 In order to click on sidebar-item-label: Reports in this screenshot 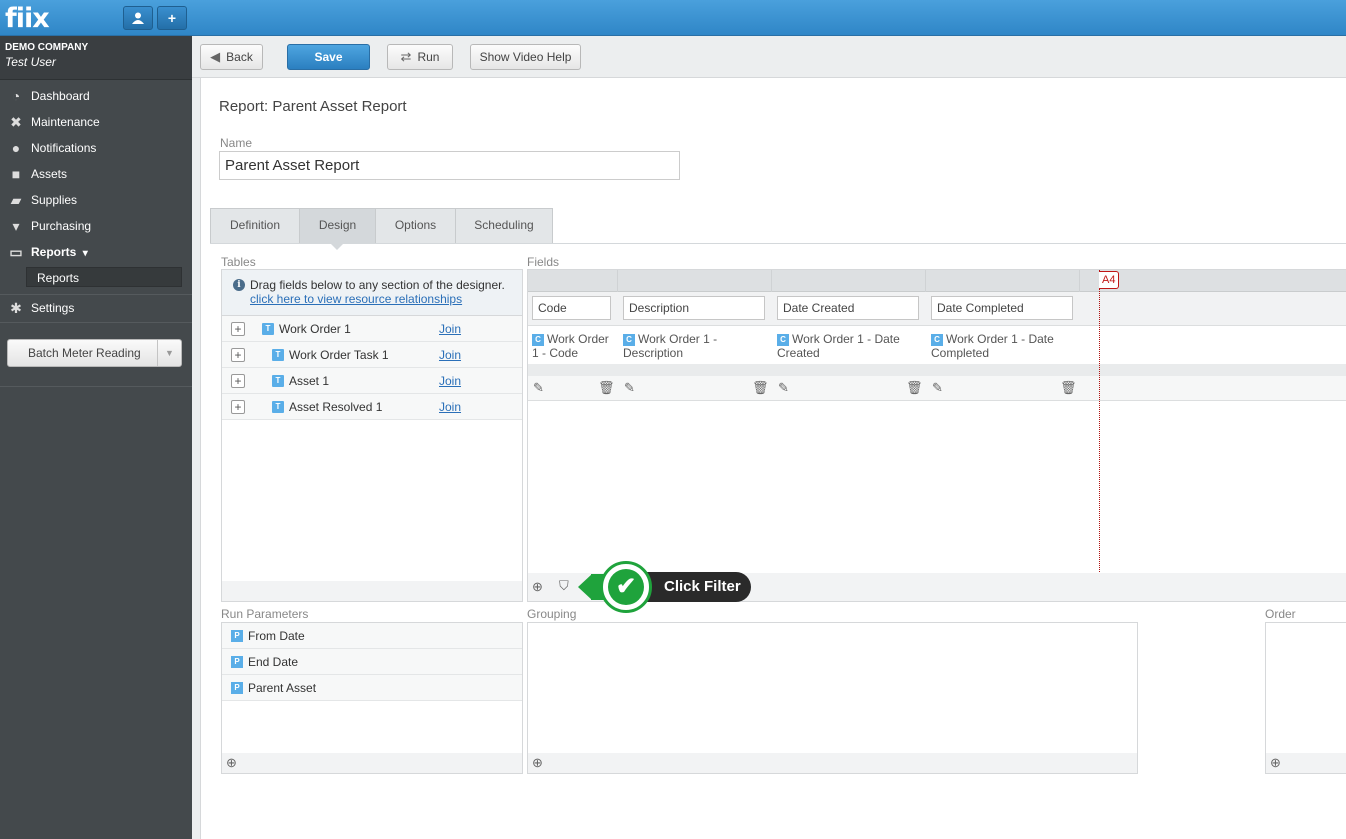, I will do `click(54, 252)`.